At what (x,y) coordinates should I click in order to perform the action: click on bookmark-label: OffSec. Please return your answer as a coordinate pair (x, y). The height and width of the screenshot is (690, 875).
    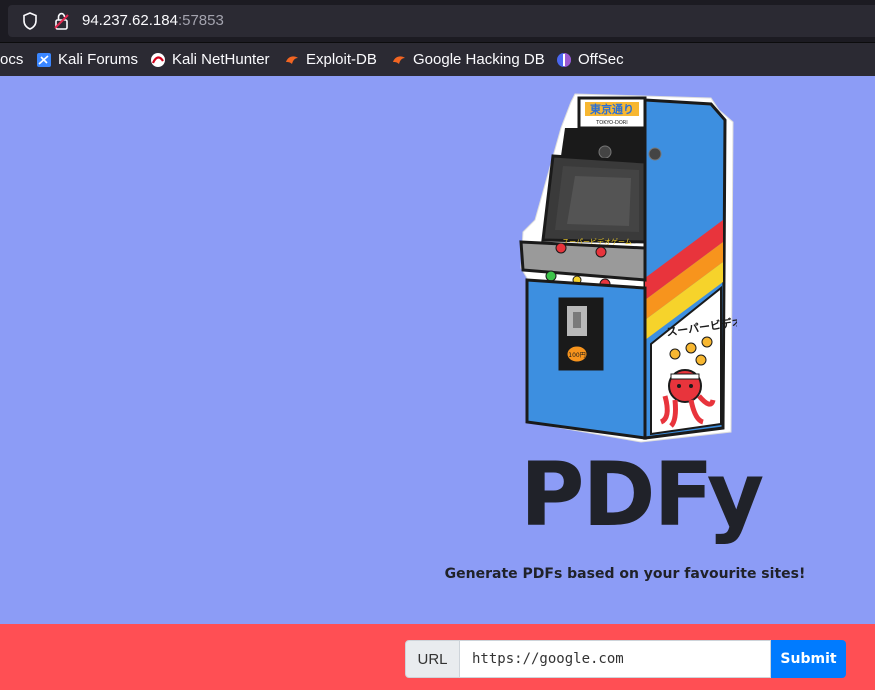
    Looking at the image, I should click on (601, 59).